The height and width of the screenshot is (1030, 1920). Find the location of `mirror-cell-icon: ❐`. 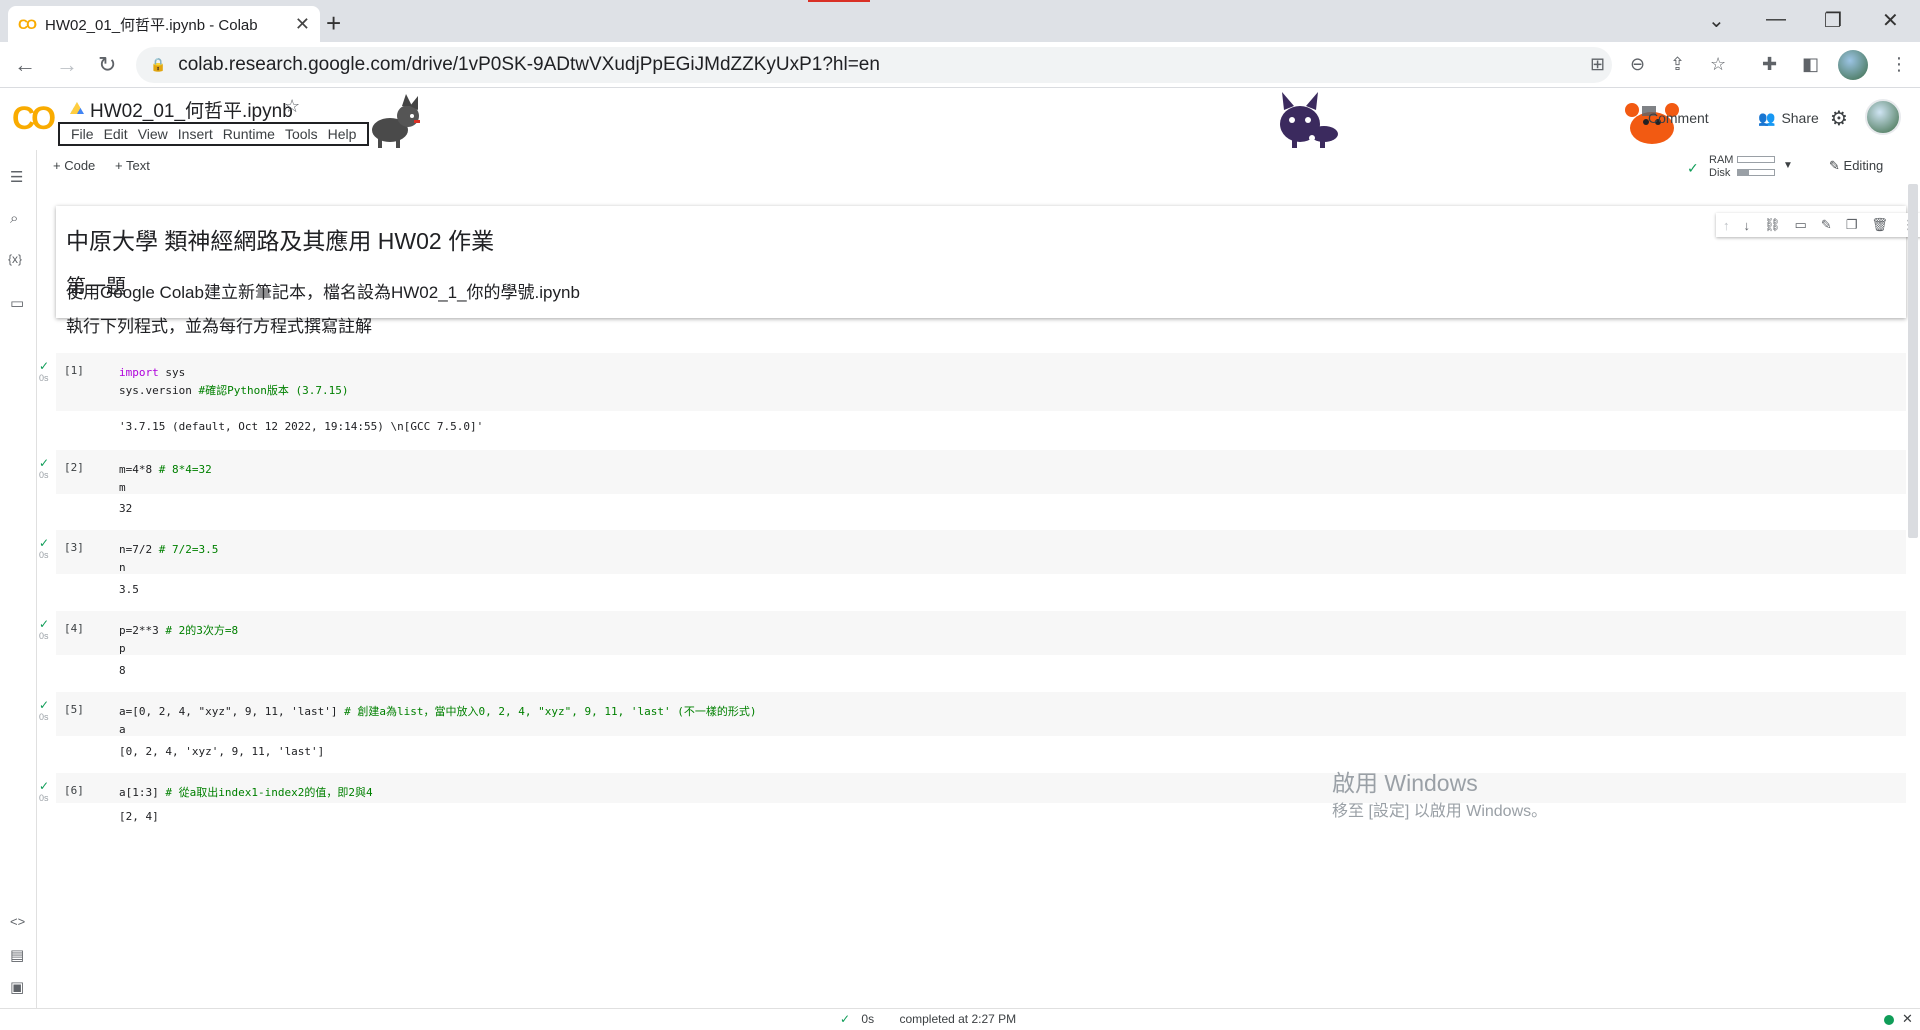

mirror-cell-icon: ❐ is located at coordinates (1852, 225).